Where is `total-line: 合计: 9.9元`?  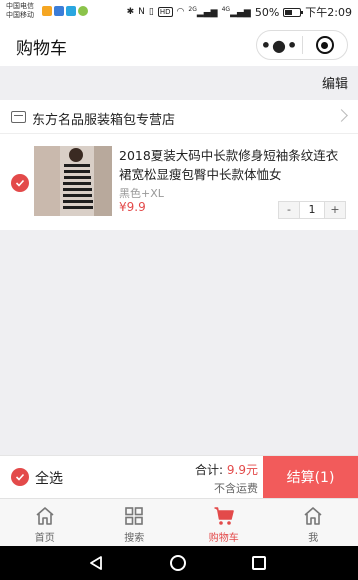
total-line: 合计: 9.9元 is located at coordinates (226, 469).